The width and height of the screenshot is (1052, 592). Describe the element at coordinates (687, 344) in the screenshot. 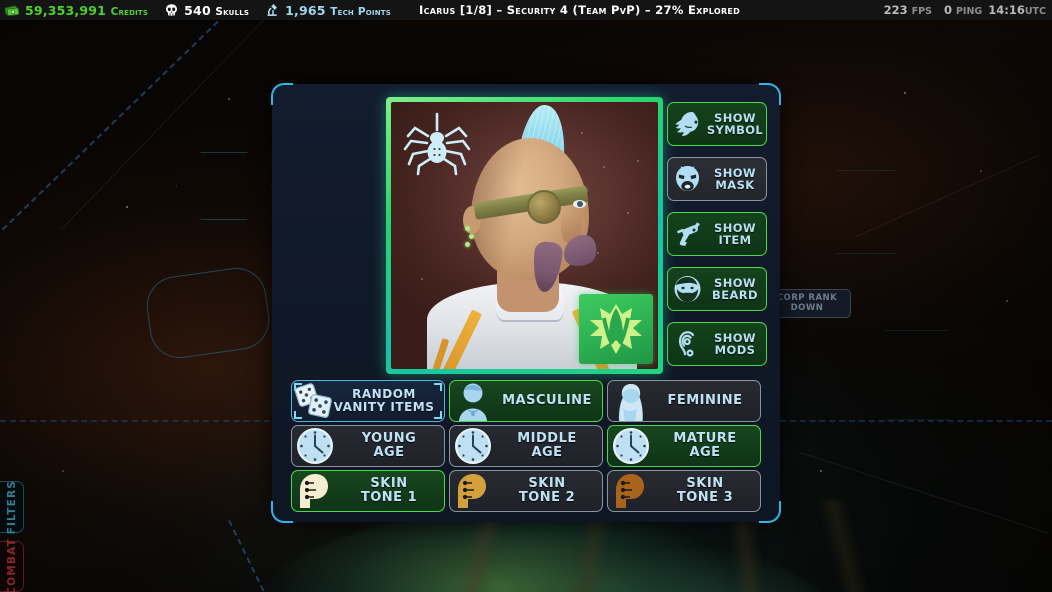

I see `cyber-ear-icon` at that location.